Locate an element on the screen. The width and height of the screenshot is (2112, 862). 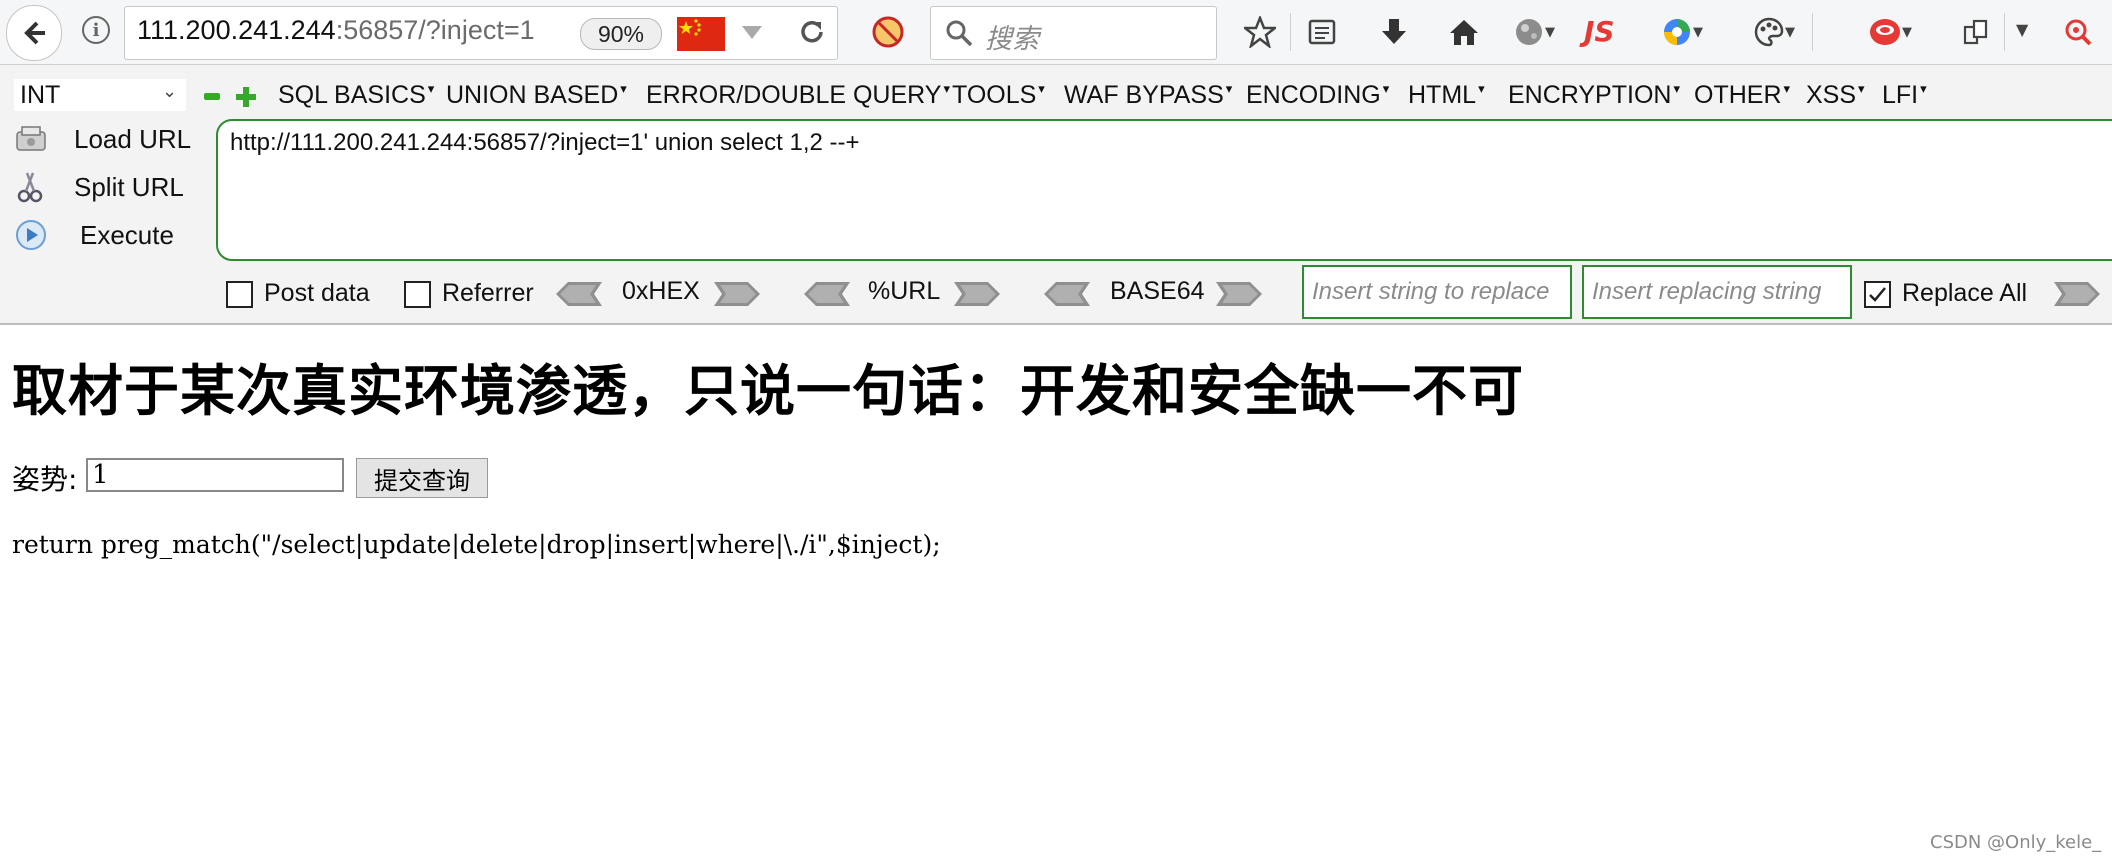
split-url-label: Split URL is located at coordinates (129, 186).